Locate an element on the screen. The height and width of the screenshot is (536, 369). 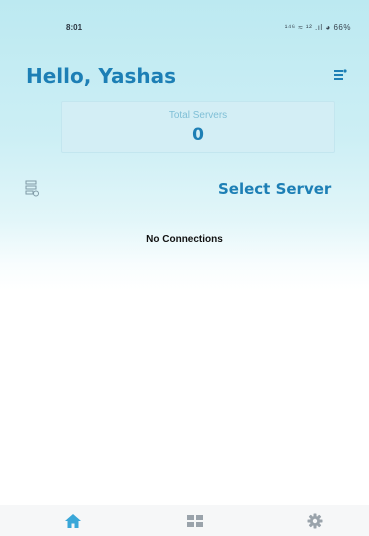
no-connections-message: No Connections is located at coordinates (184, 239).